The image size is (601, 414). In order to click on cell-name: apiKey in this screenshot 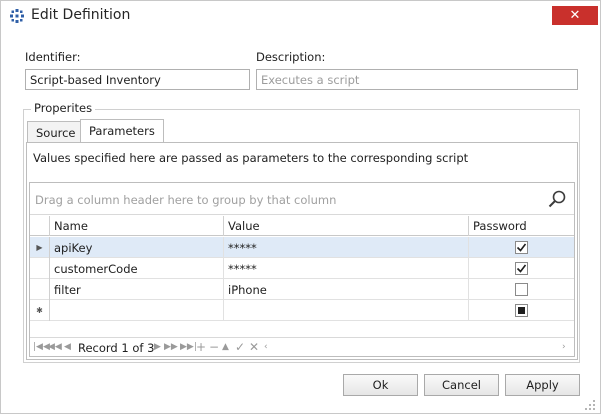, I will do `click(137, 247)`.